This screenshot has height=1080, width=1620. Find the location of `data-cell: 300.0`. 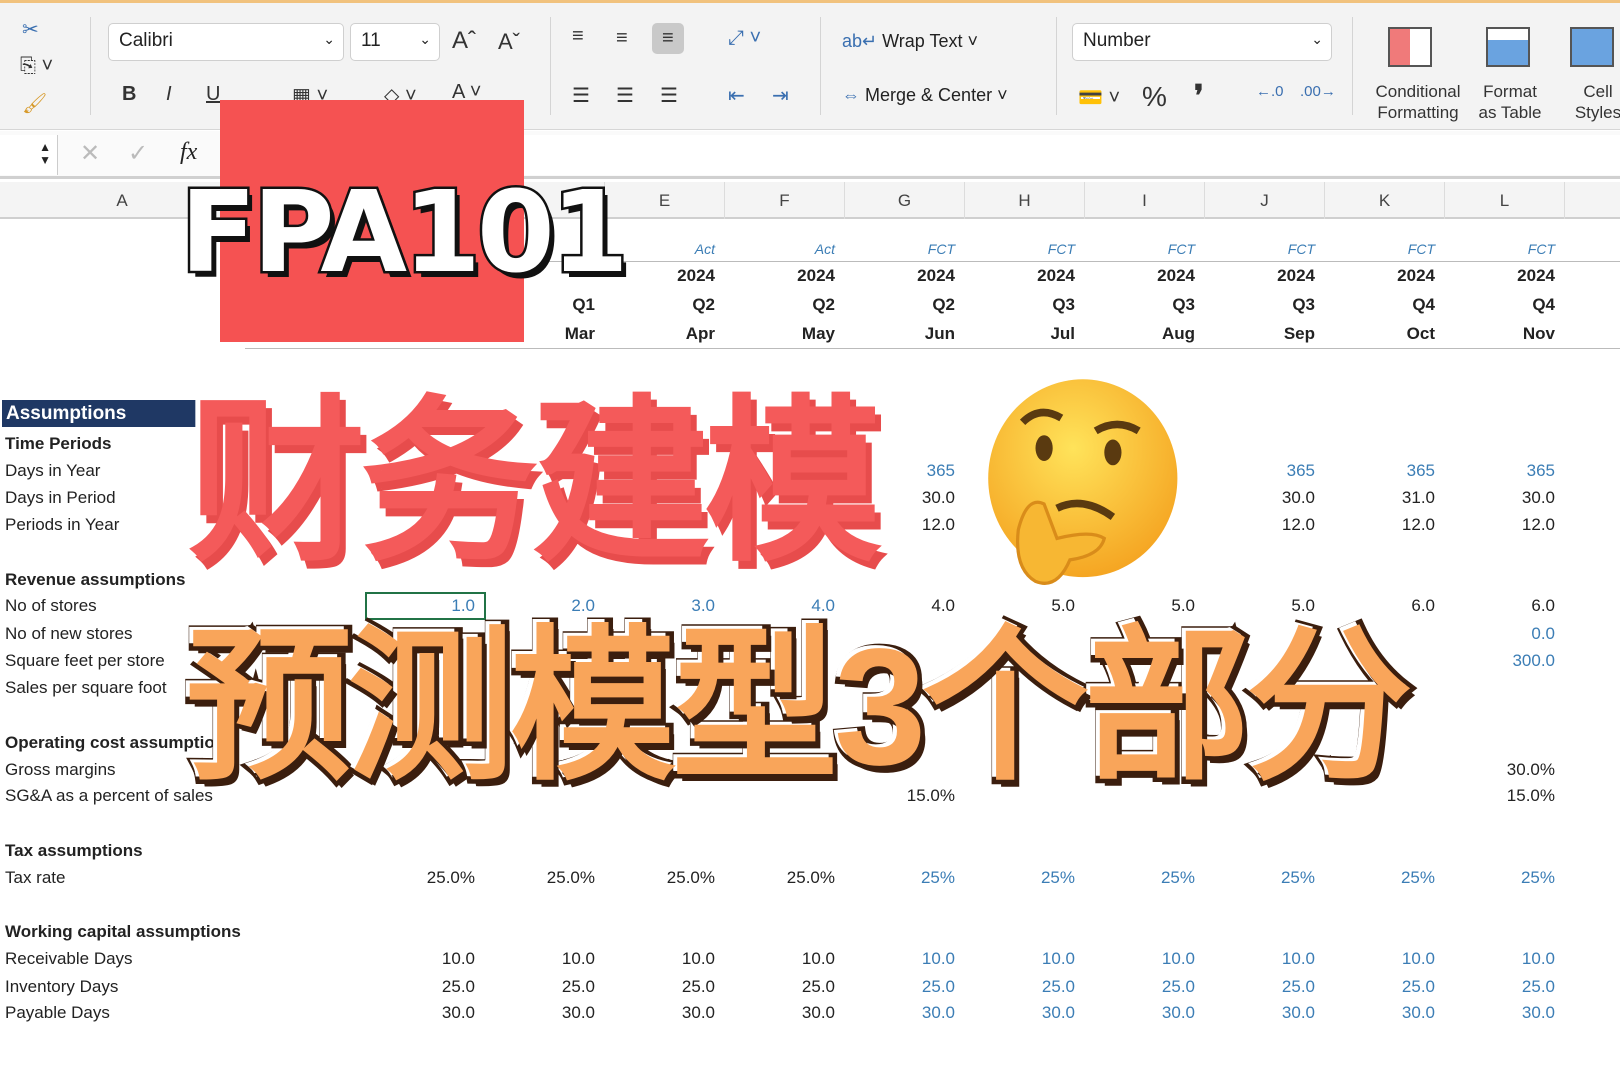

data-cell: 300.0 is located at coordinates (1505, 661).